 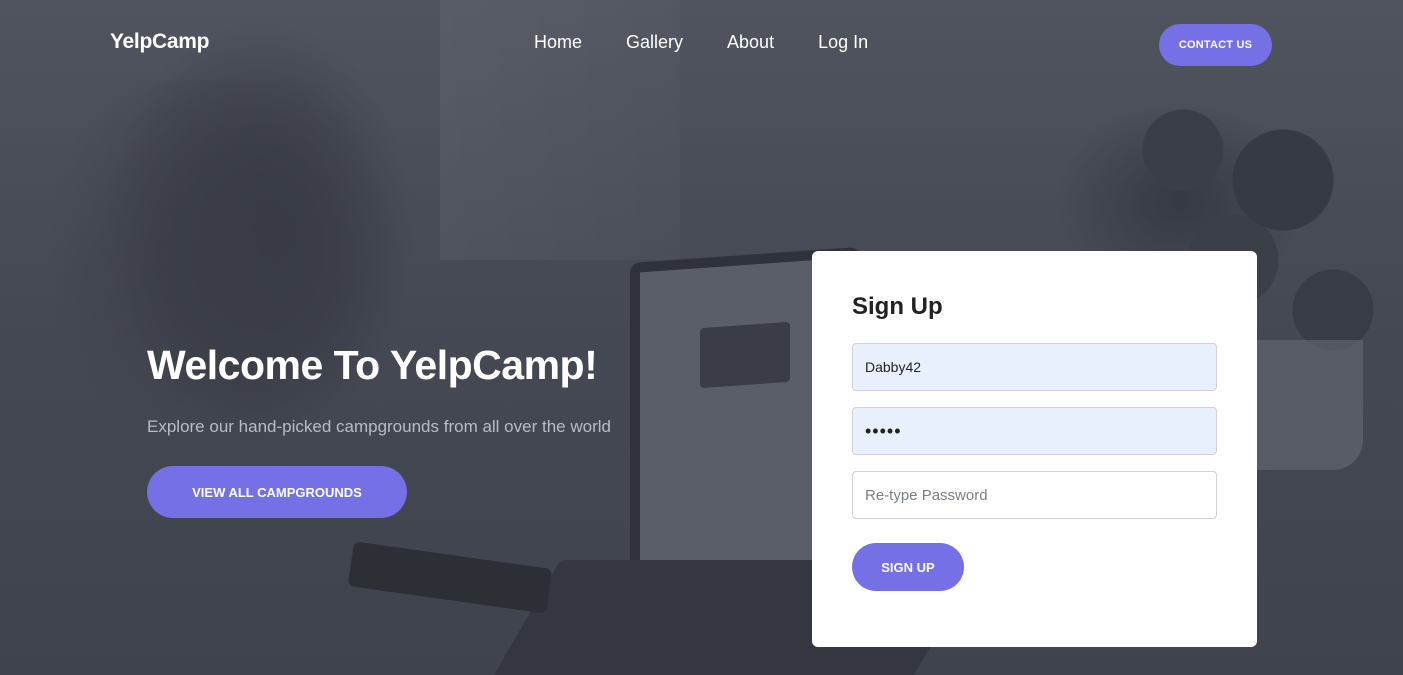 What do you see at coordinates (1034, 495) in the screenshot?
I see `retype-password-field` at bounding box center [1034, 495].